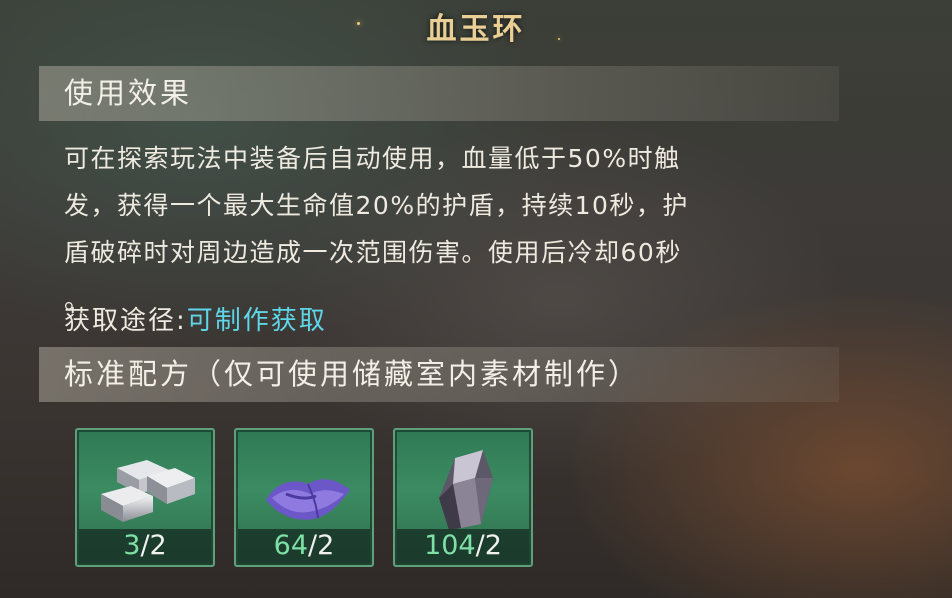 The image size is (952, 598). I want to click on dark-crystal-icon, so click(466, 490).